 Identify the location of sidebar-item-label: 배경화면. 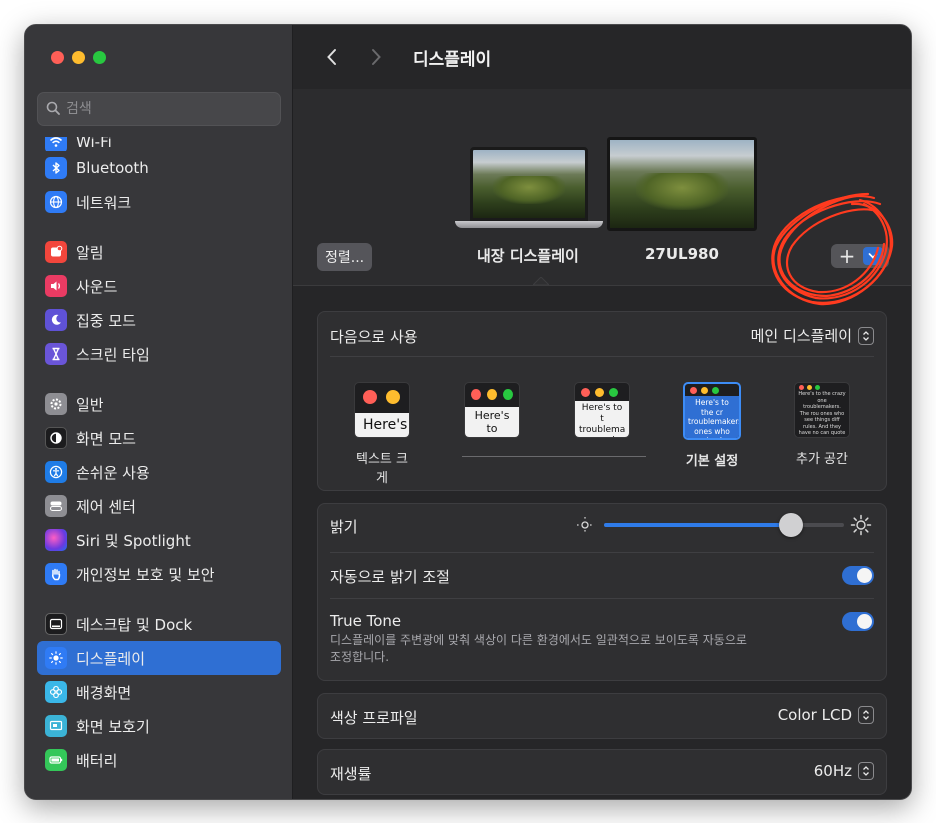
(104, 692).